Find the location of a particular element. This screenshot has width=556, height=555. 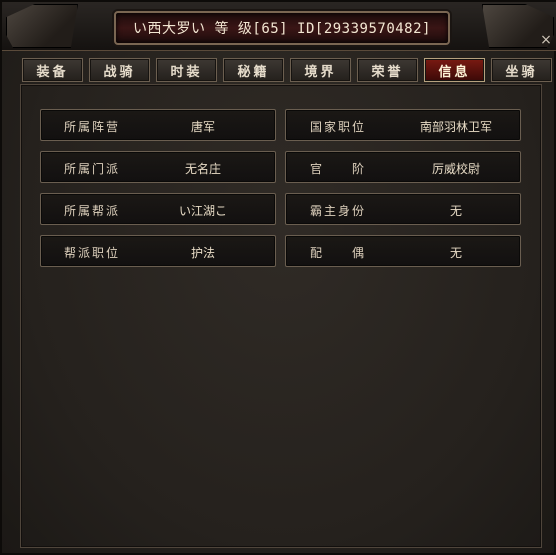

tab-bar: 装备 战骑 时装 秘籍 境界 荣誉 信息 坐骑 is located at coordinates (287, 71).